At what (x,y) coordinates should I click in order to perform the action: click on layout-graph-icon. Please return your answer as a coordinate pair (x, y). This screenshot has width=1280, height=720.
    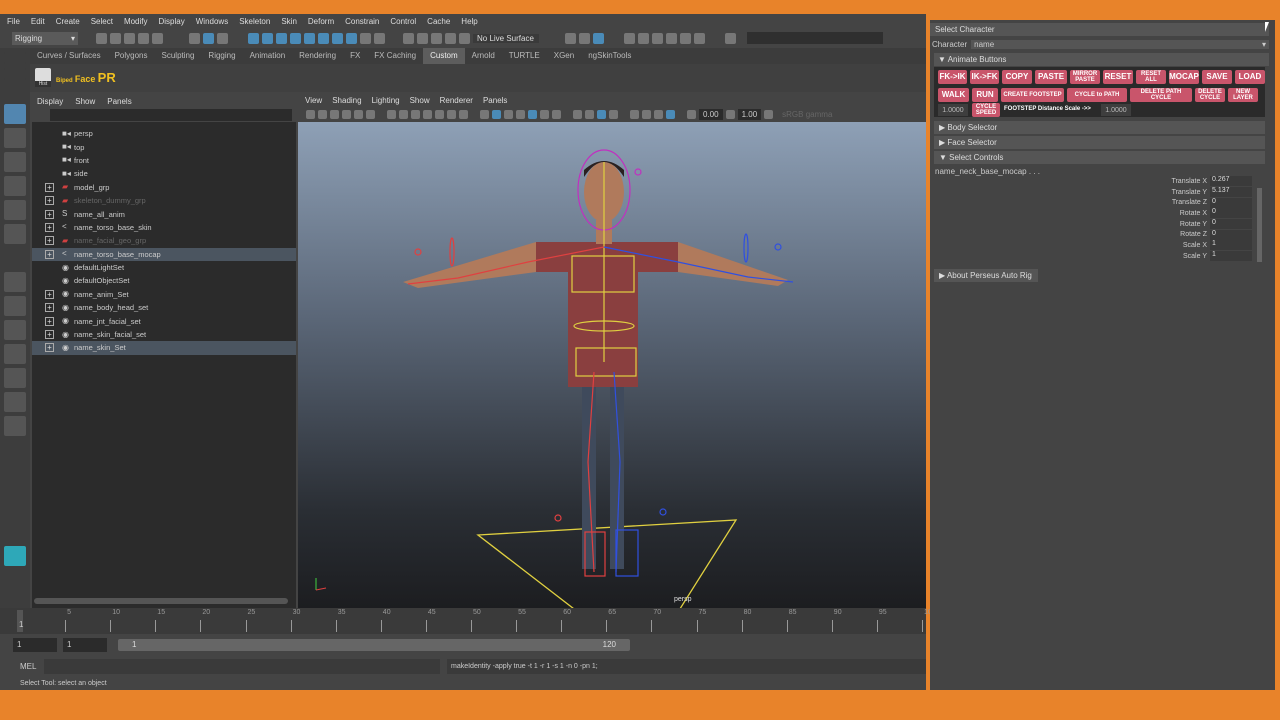
    Looking at the image, I should click on (15, 378).